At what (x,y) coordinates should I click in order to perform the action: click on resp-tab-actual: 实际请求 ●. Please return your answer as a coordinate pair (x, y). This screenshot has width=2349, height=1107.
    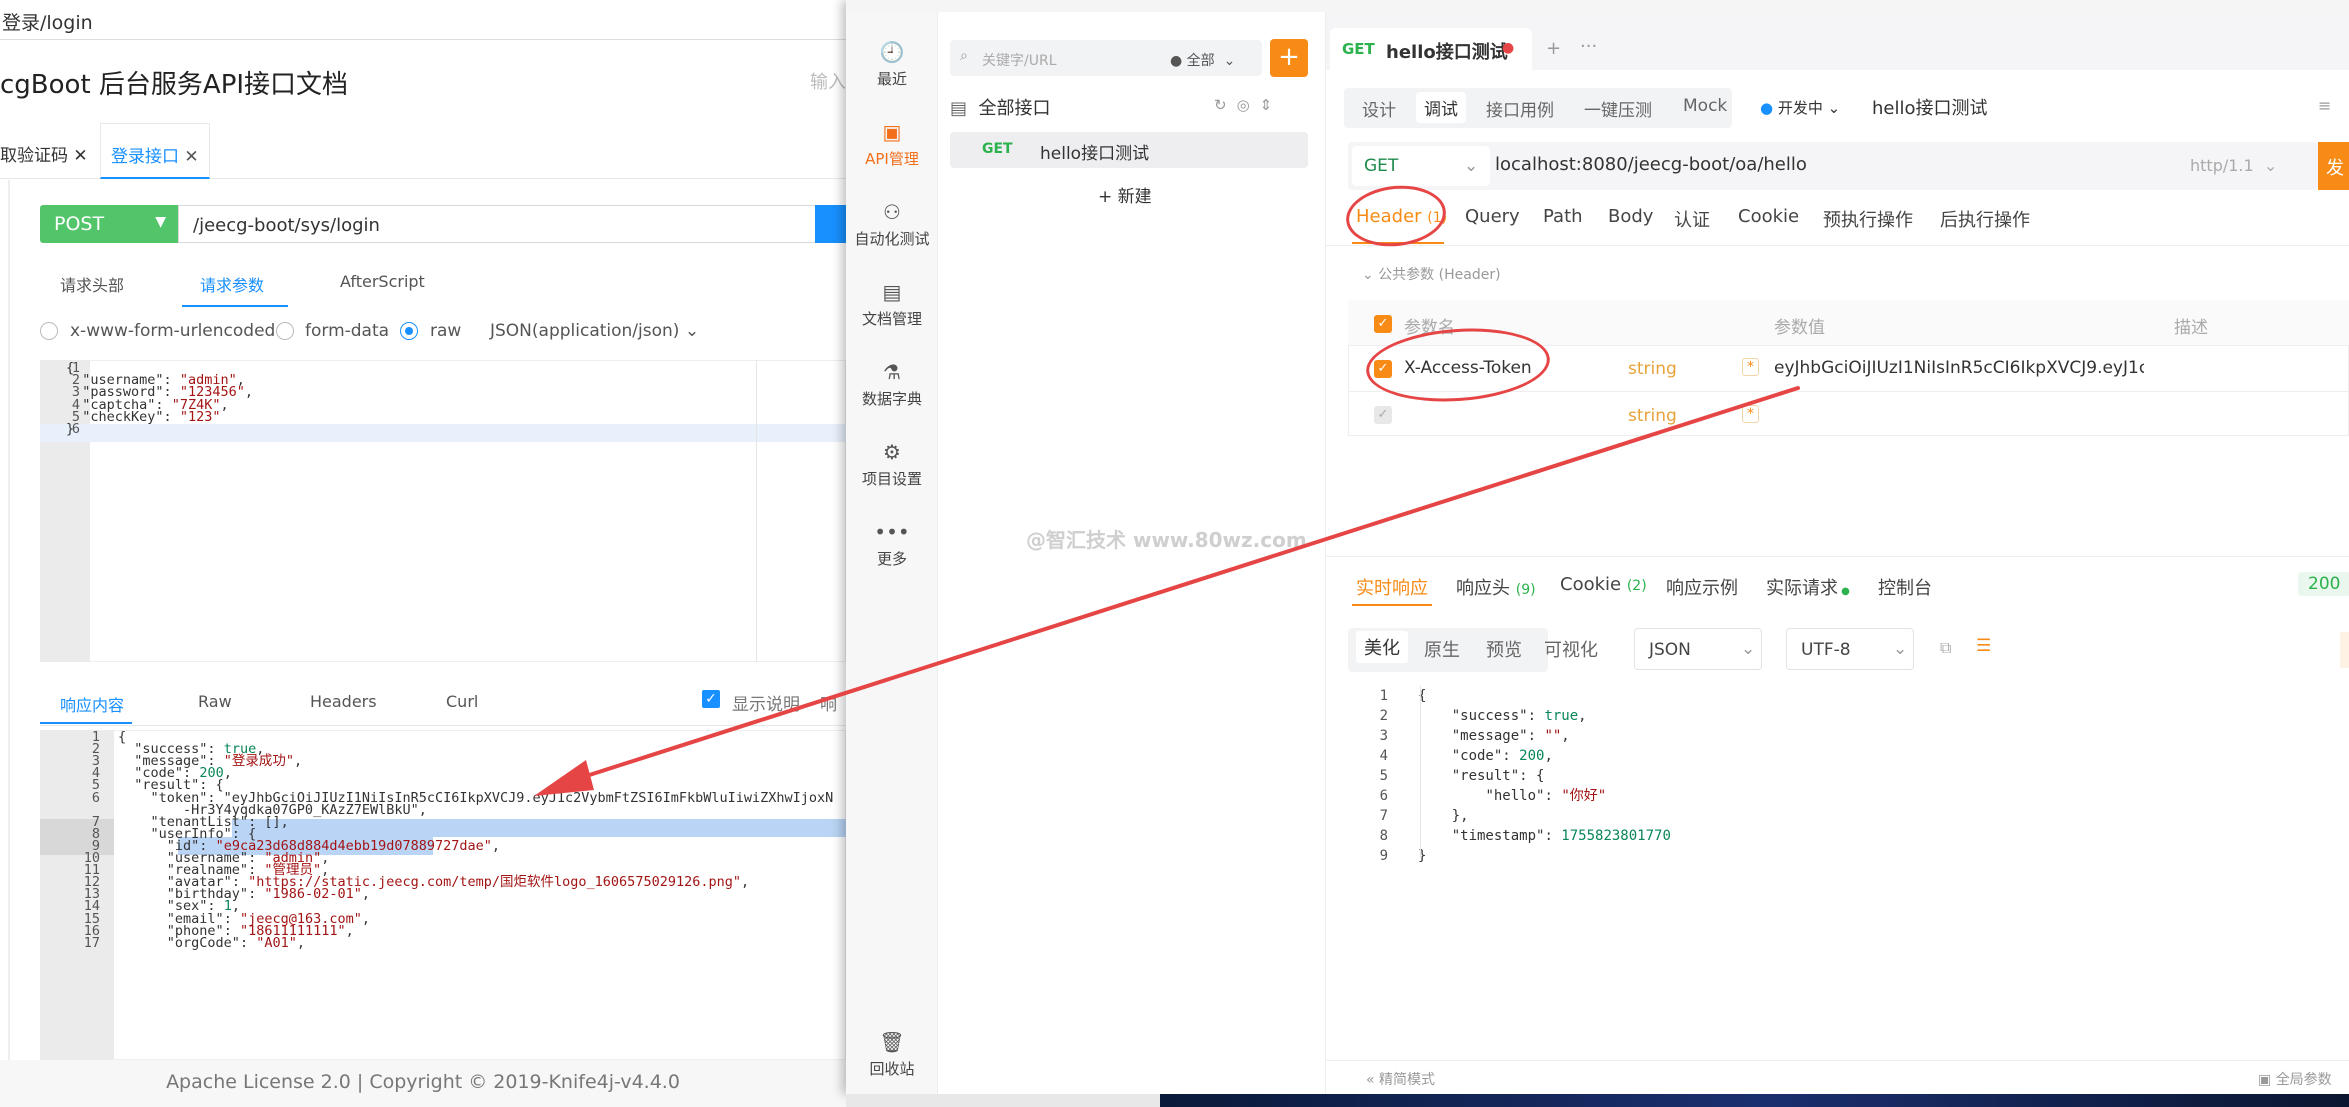
    Looking at the image, I should click on (1808, 587).